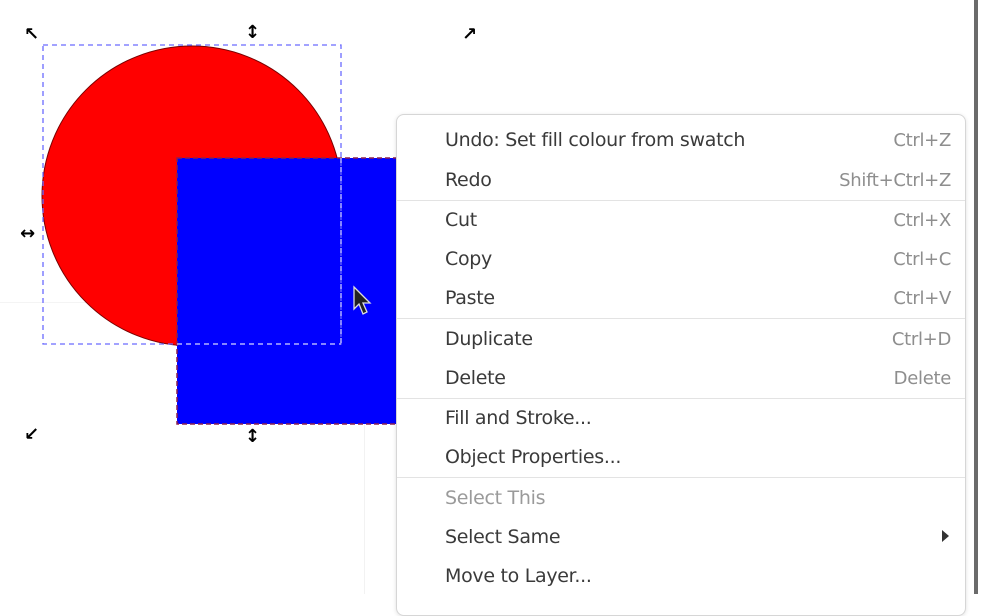 Image resolution: width=995 pixels, height=616 pixels. I want to click on scale-handle-top-right-icon: ↗, so click(469, 35).